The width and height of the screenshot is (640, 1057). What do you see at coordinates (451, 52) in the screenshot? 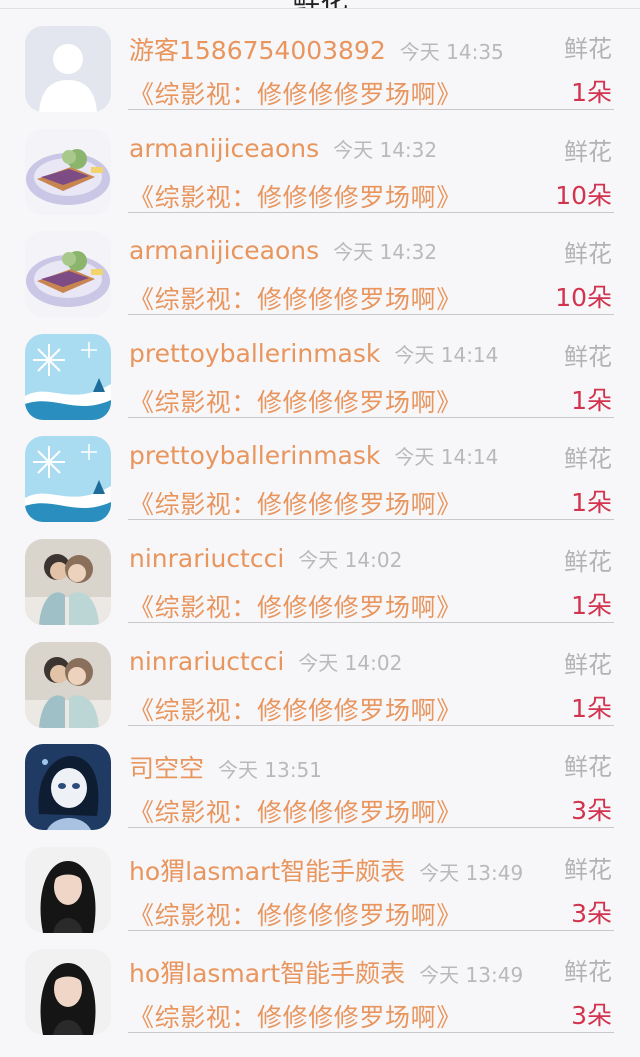
I see `timestamp: 今天 14:35` at bounding box center [451, 52].